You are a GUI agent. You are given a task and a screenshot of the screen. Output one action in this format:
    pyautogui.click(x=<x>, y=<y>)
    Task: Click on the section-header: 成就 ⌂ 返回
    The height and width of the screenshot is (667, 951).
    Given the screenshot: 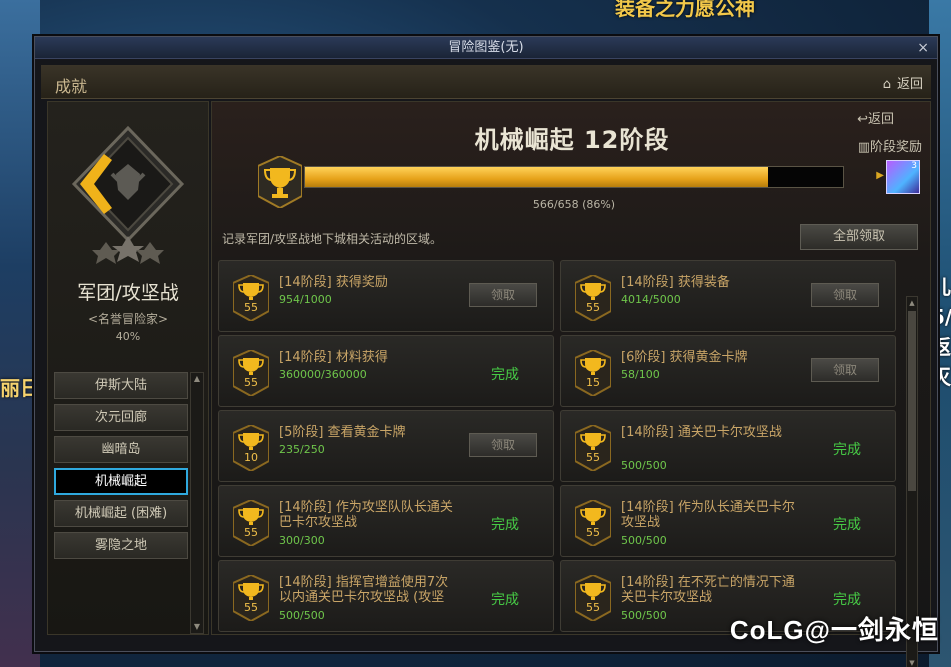 What is the action you would take?
    pyautogui.click(x=486, y=82)
    